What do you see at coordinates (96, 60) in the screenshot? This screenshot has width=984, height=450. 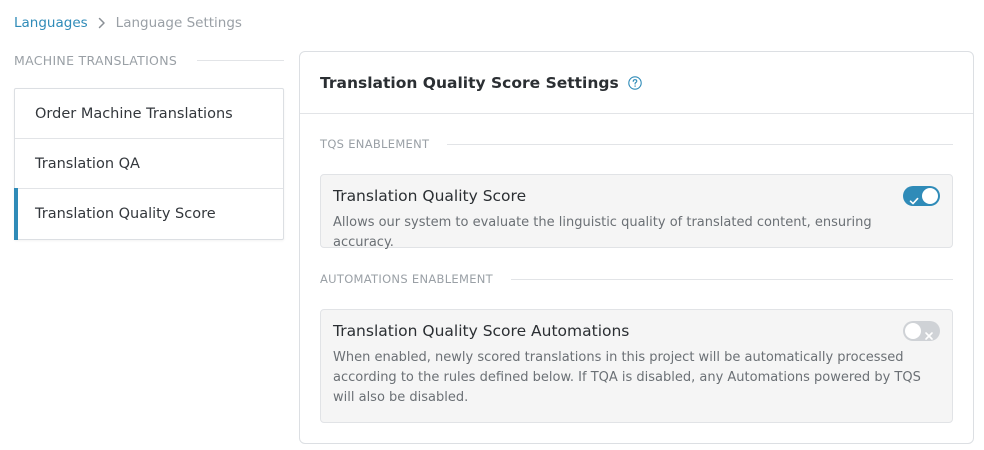 I see `sidebar-section-title: MACHINE TRANSLATIONS` at bounding box center [96, 60].